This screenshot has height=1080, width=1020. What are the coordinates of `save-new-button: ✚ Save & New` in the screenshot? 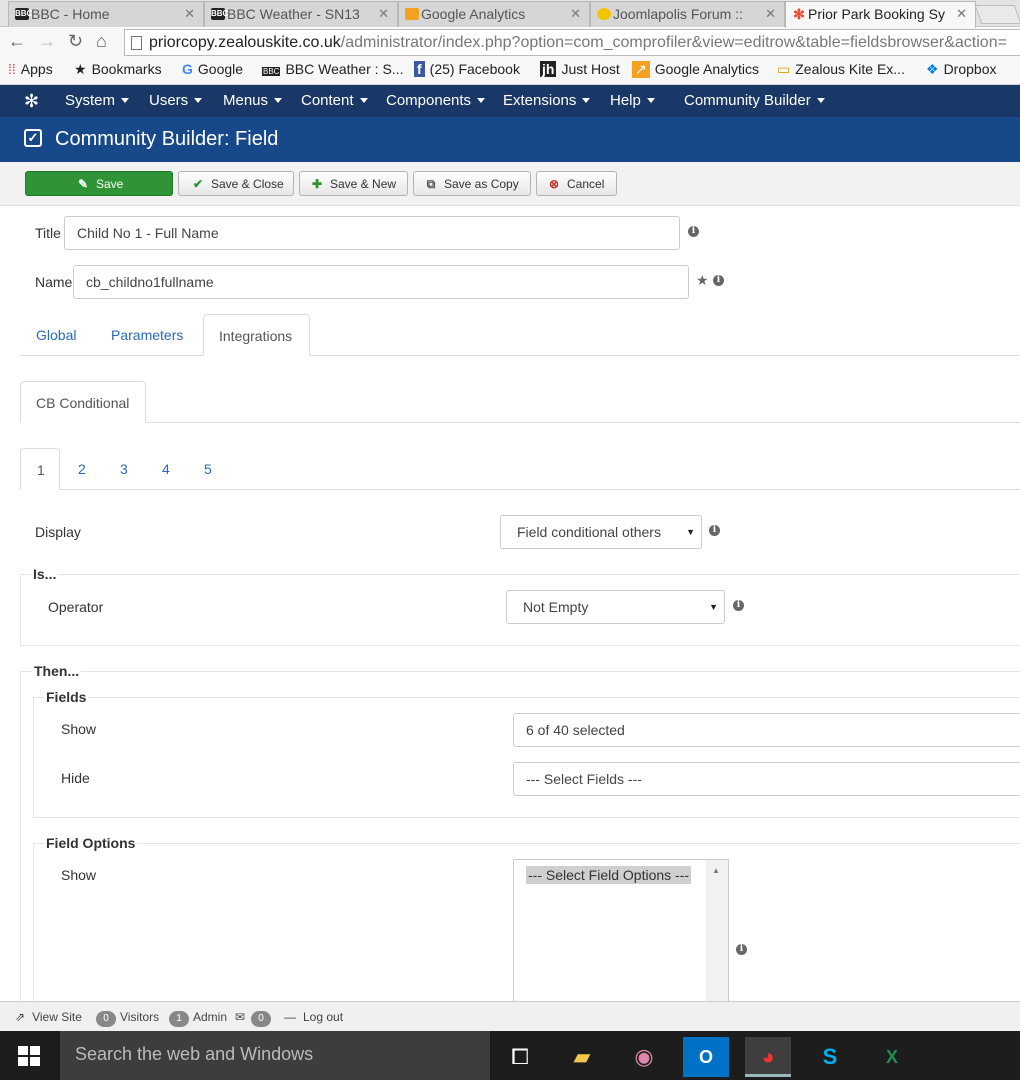 It's located at (353, 183).